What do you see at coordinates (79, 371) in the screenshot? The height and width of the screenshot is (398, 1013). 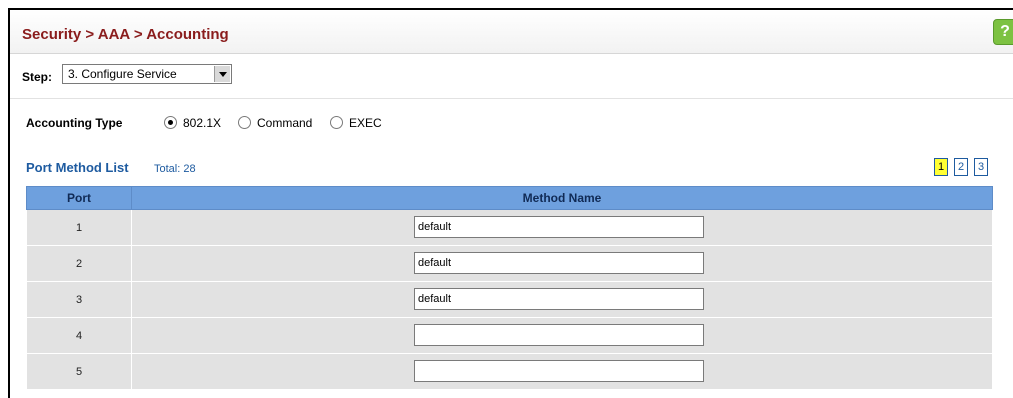 I see `port-cell: 5` at bounding box center [79, 371].